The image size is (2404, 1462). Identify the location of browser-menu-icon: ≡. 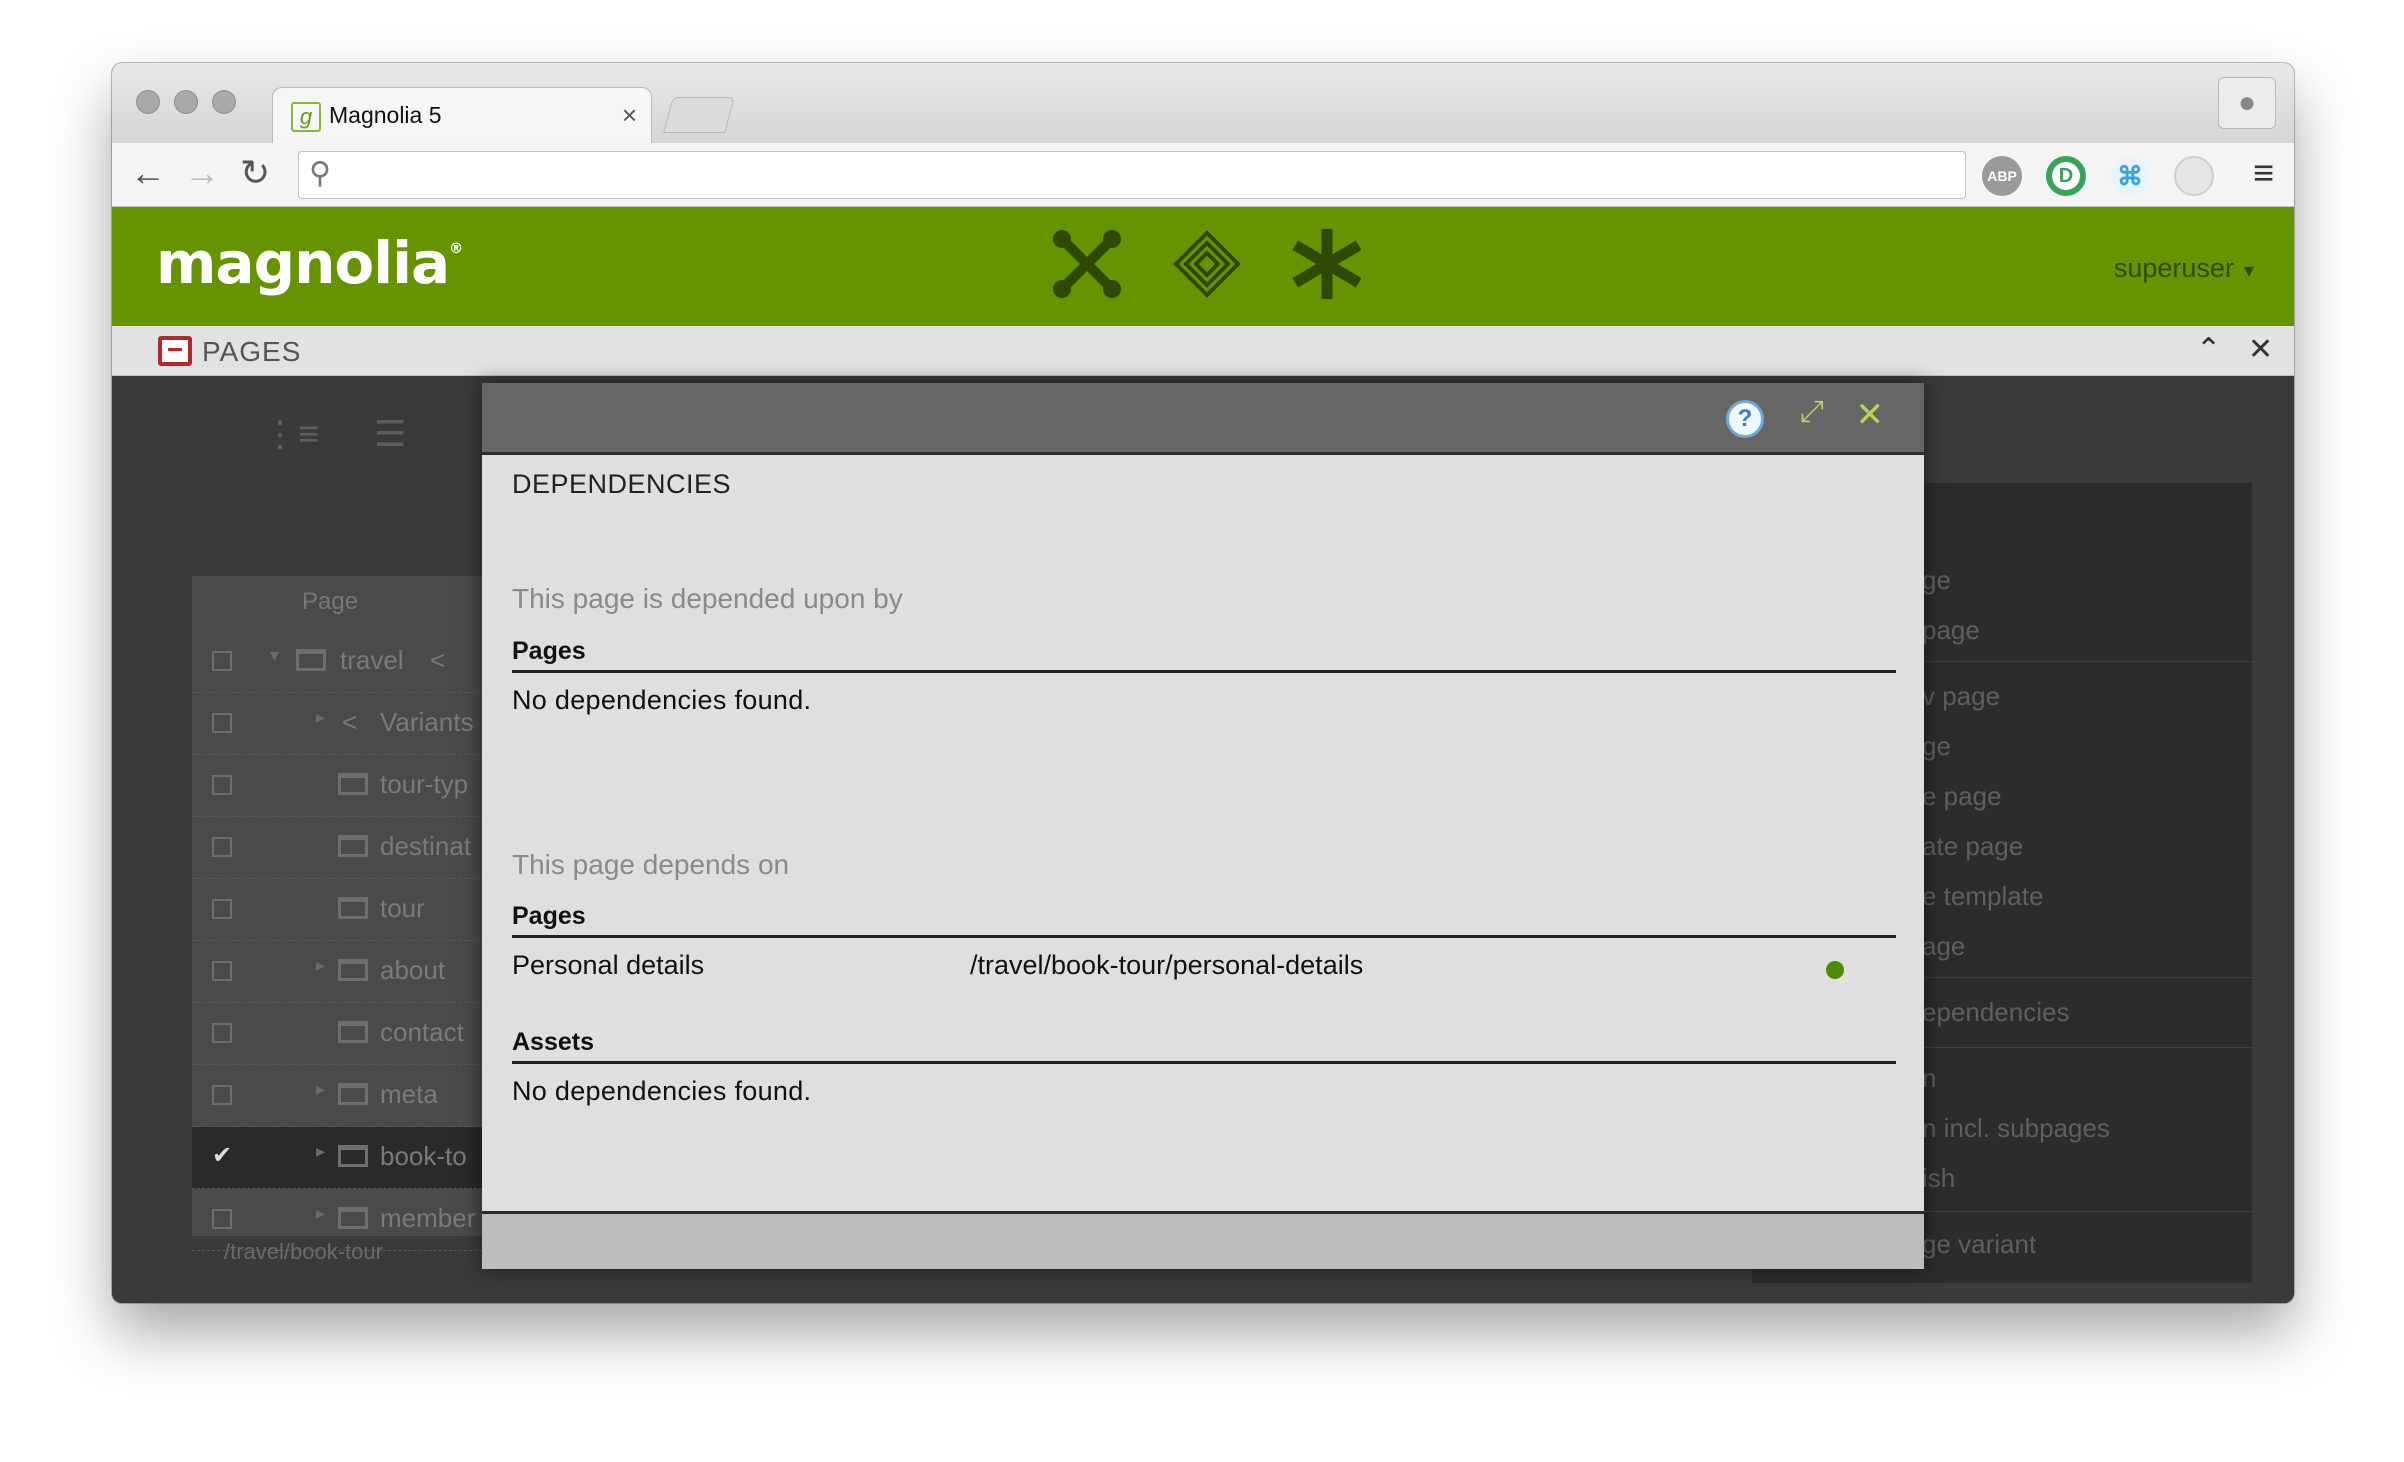
(2263, 173).